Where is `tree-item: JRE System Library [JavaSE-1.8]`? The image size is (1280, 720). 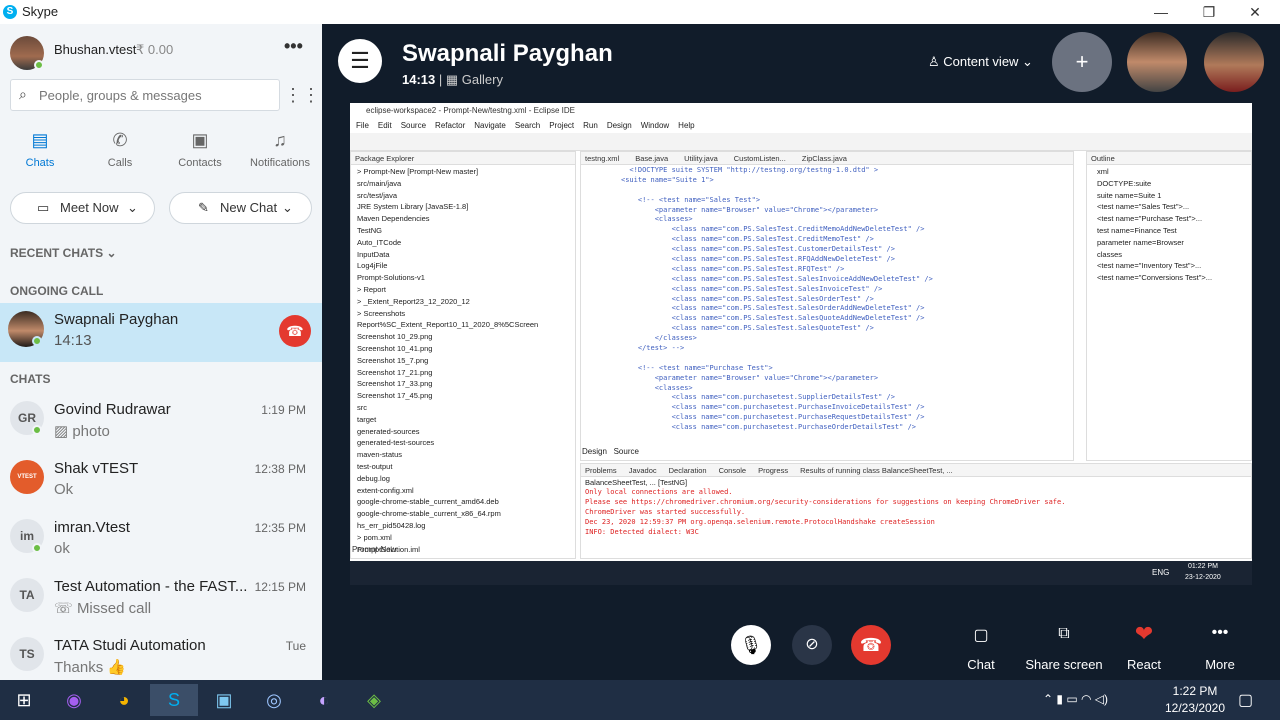 tree-item: JRE System Library [JavaSE-1.8] is located at coordinates (463, 208).